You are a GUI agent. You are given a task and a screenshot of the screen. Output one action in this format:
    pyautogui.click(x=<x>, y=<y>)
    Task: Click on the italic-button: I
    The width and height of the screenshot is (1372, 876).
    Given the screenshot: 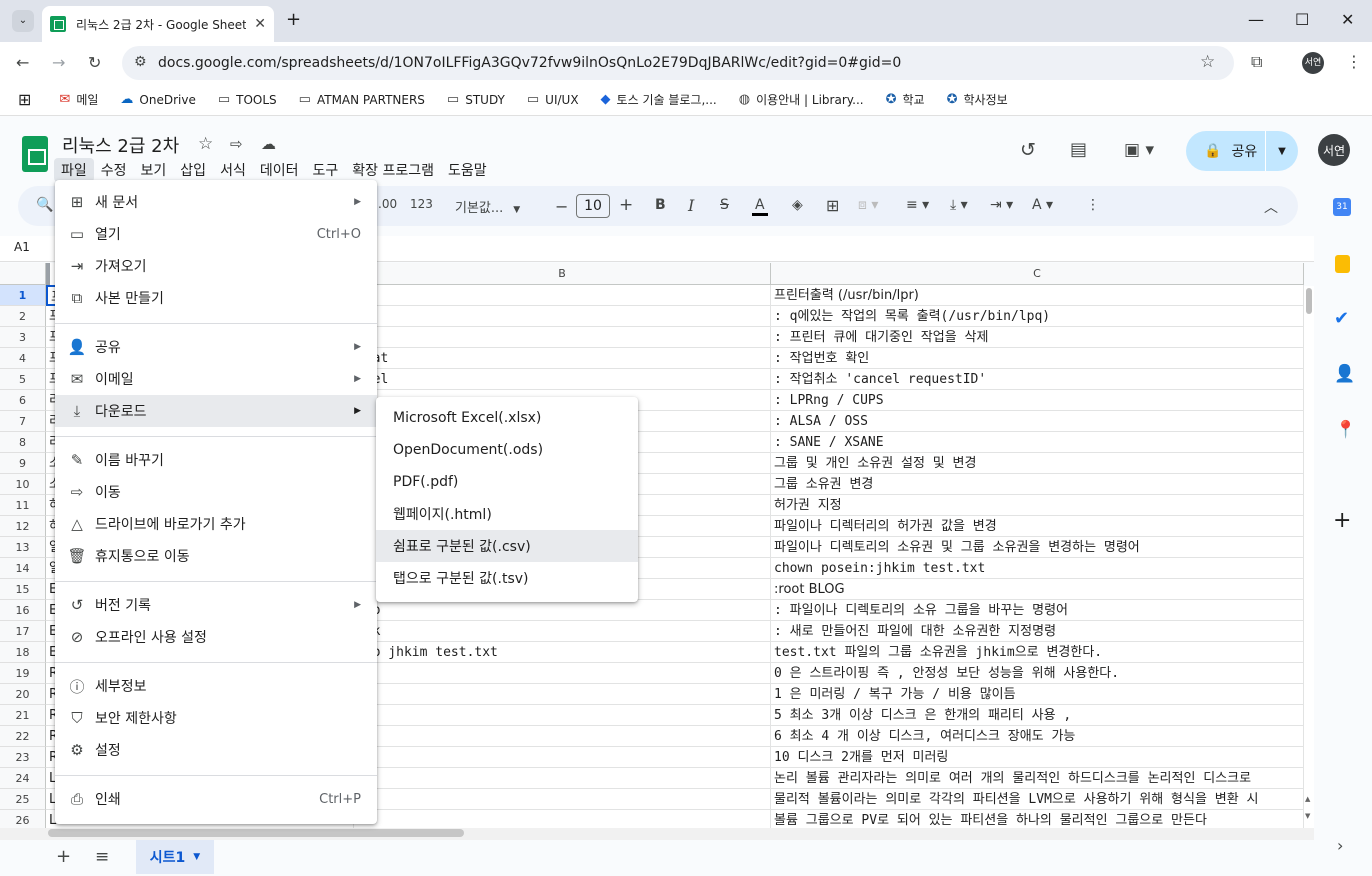 What is the action you would take?
    pyautogui.click(x=691, y=205)
    